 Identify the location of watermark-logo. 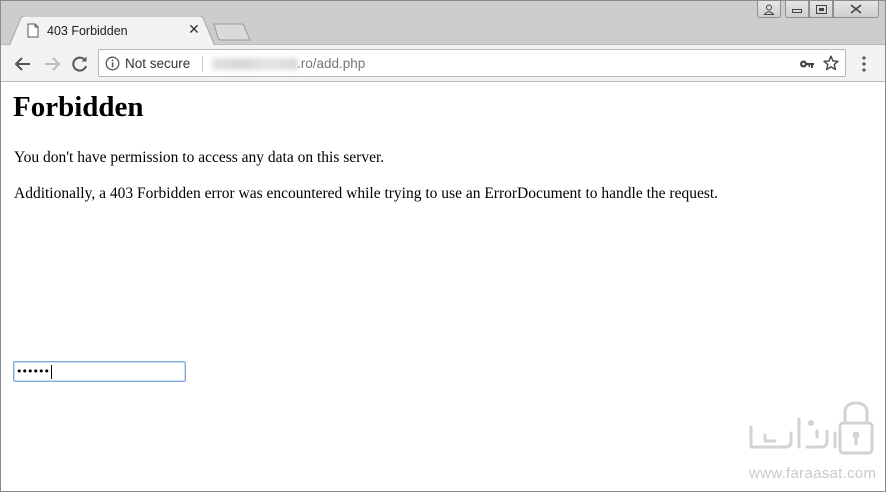
(811, 428).